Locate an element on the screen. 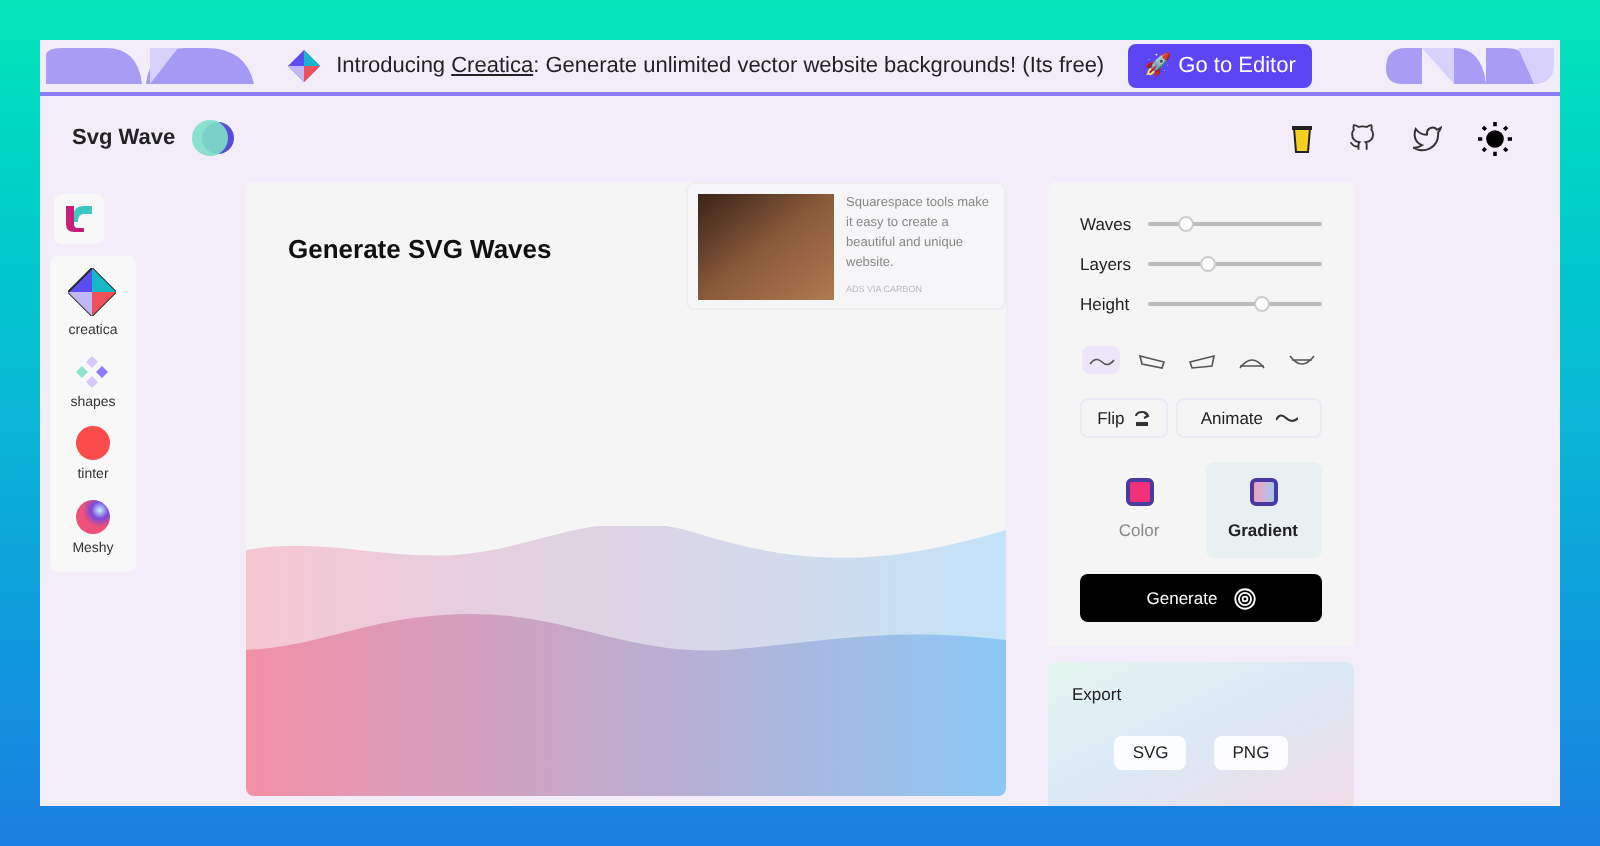  app-title: Svg Wave is located at coordinates (124, 138).